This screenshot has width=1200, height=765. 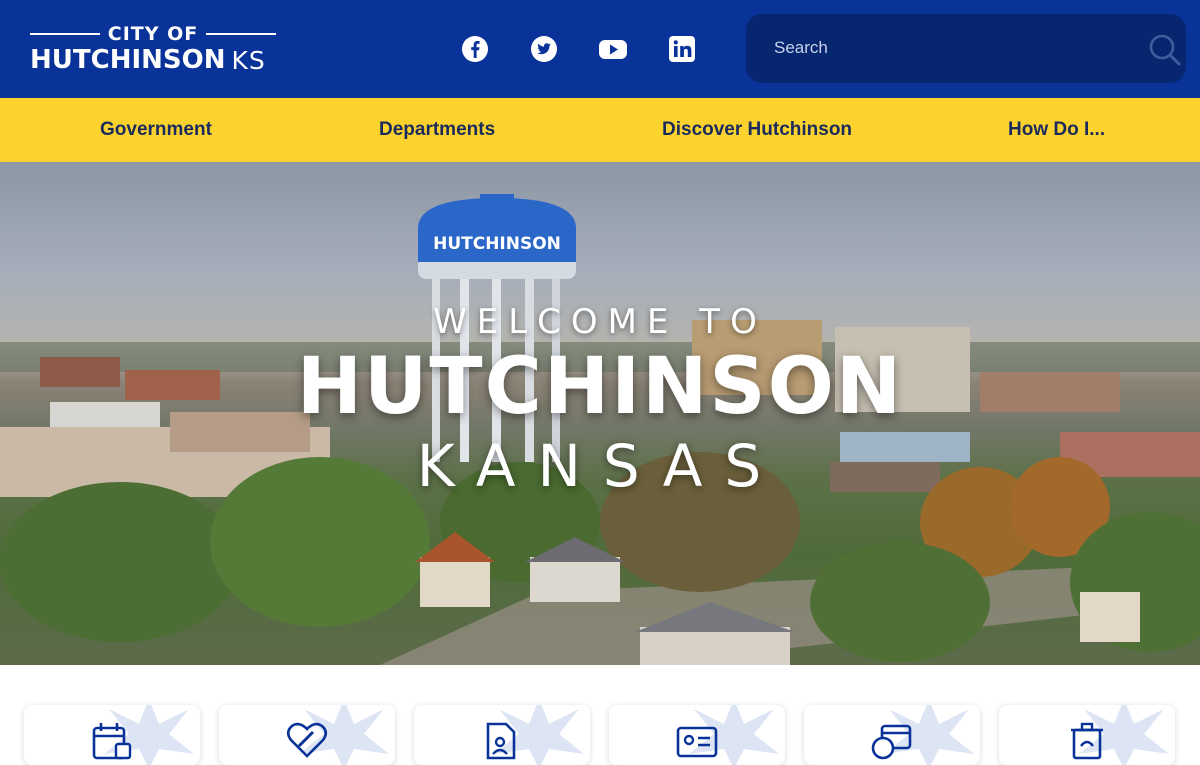 I want to click on logo-bottom-line: HUTCHINSON KS, so click(x=148, y=60).